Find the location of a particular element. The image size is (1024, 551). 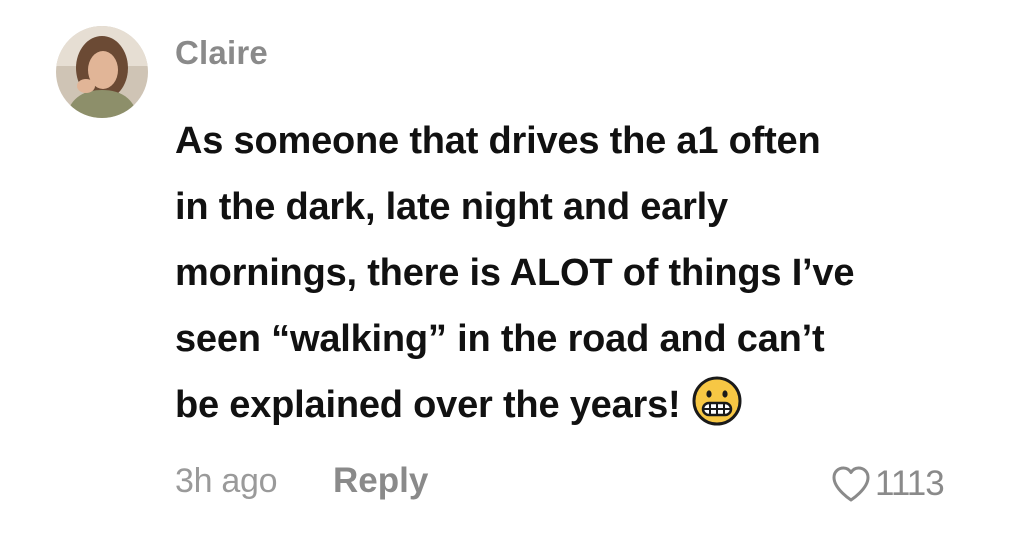

heart-icon is located at coordinates (851, 484).